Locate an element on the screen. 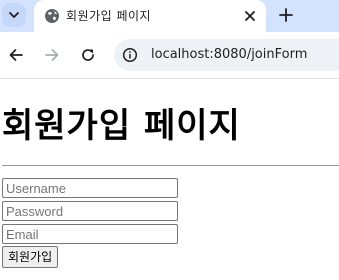  join-button: 회원가입 is located at coordinates (30, 257).